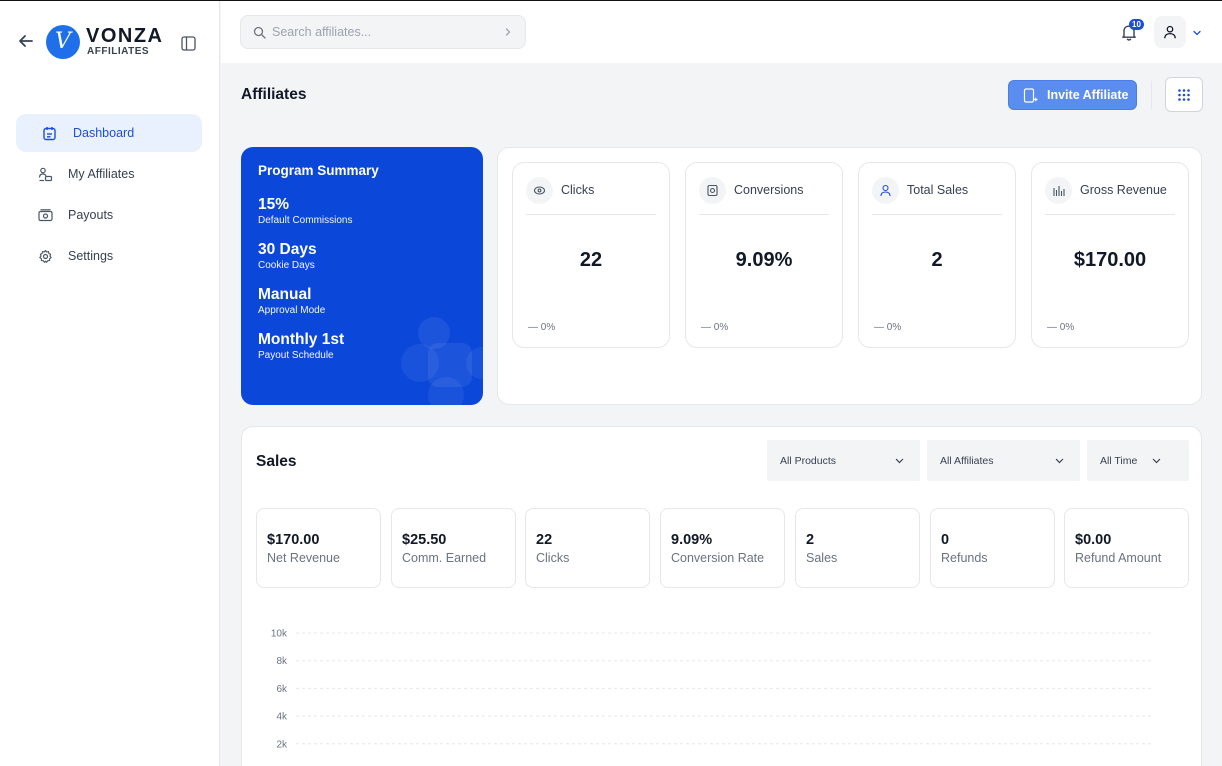 The image size is (1222, 766). Describe the element at coordinates (1151, 95) in the screenshot. I see `header-divider` at that location.